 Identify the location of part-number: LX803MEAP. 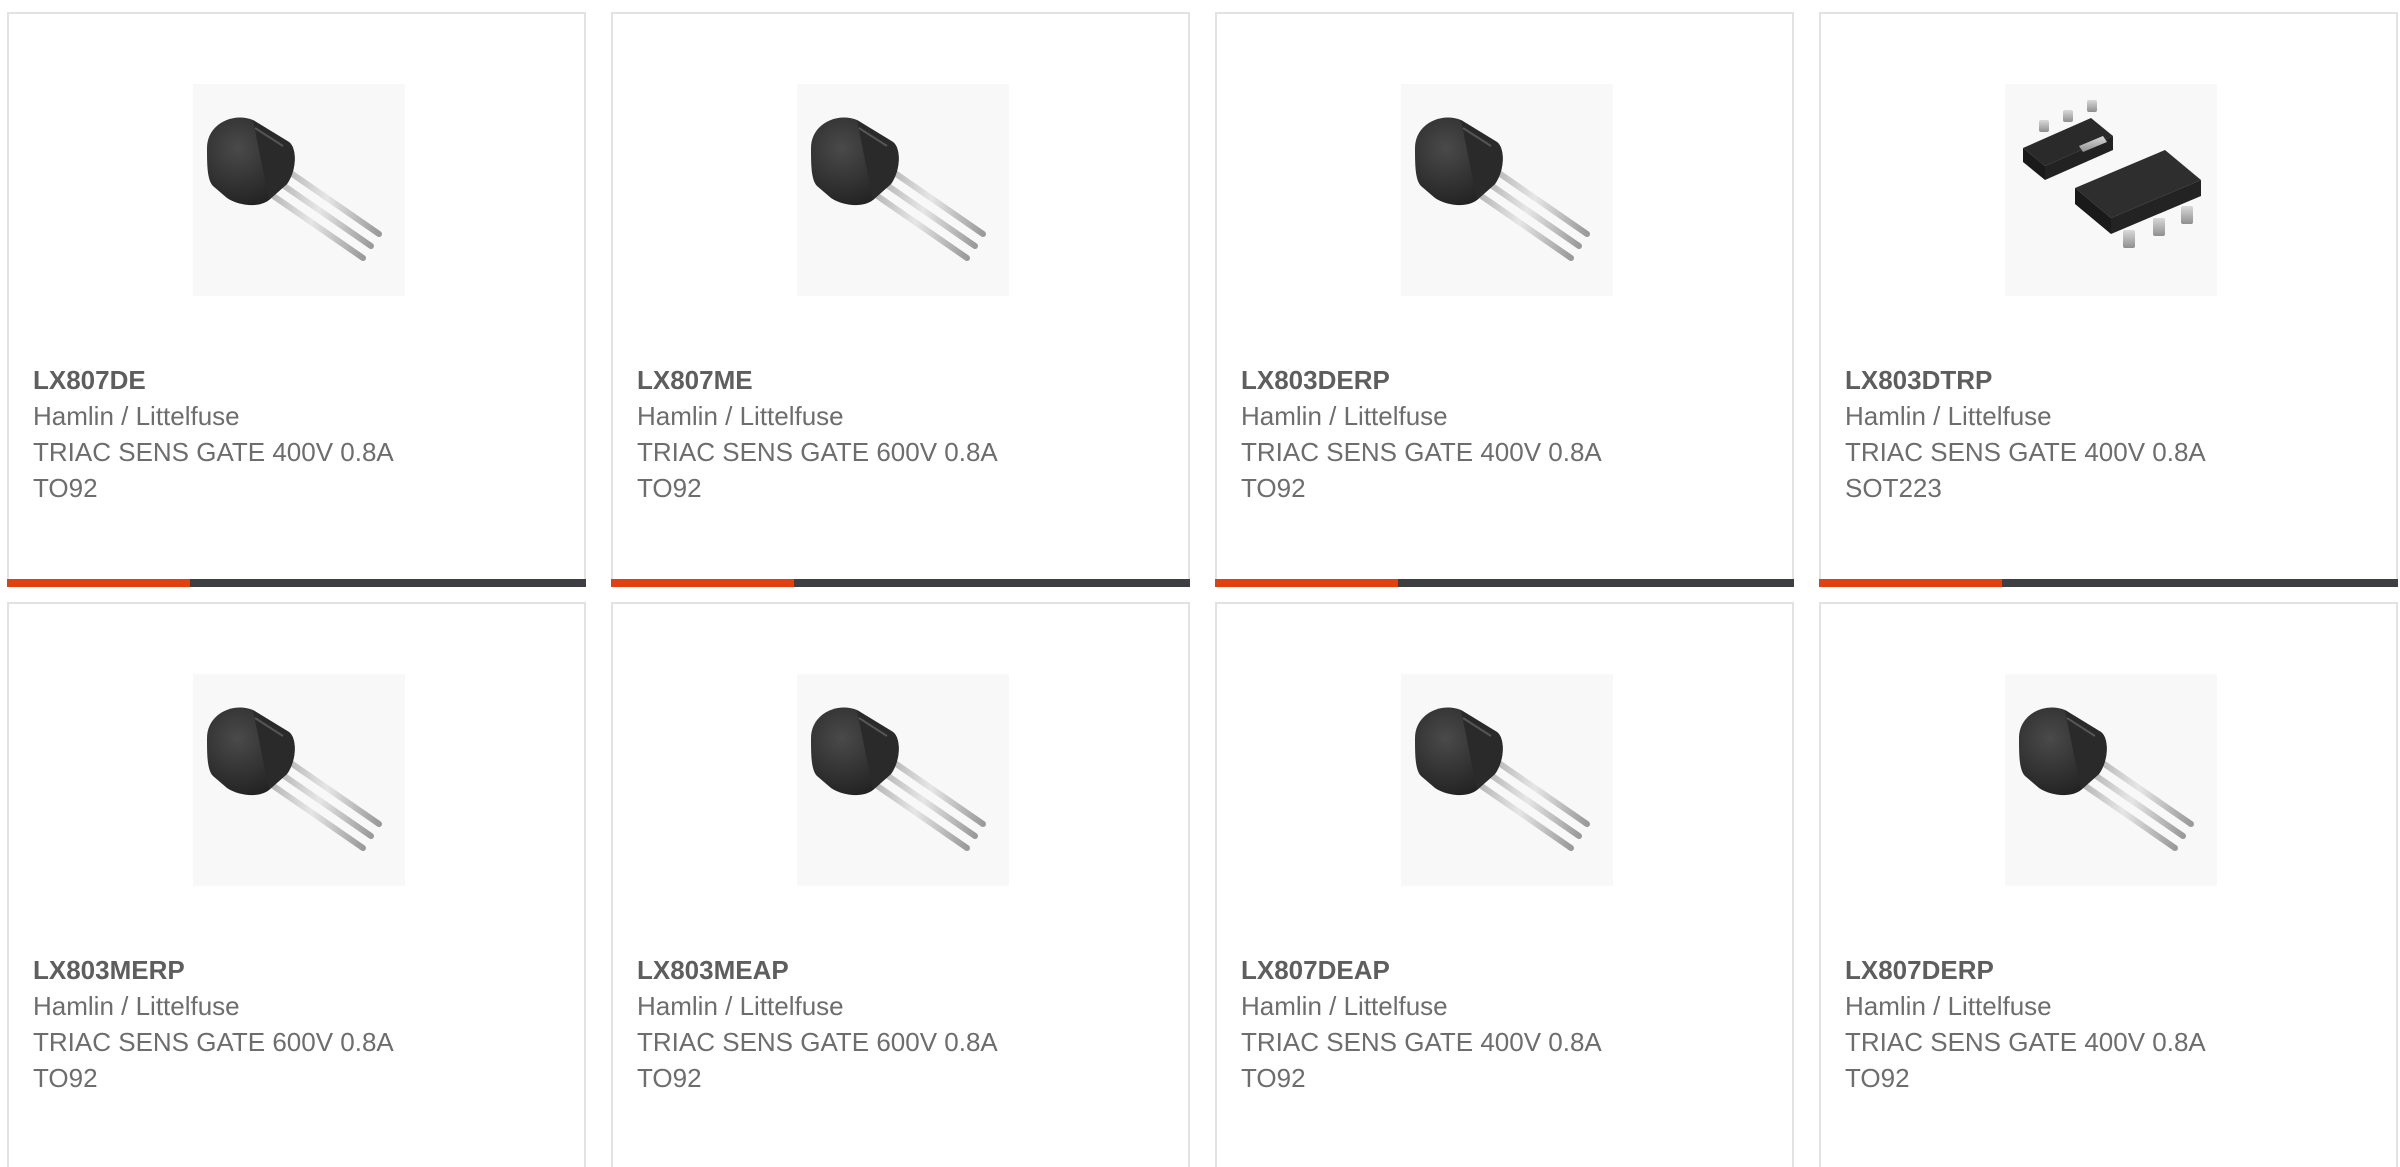
(902, 970).